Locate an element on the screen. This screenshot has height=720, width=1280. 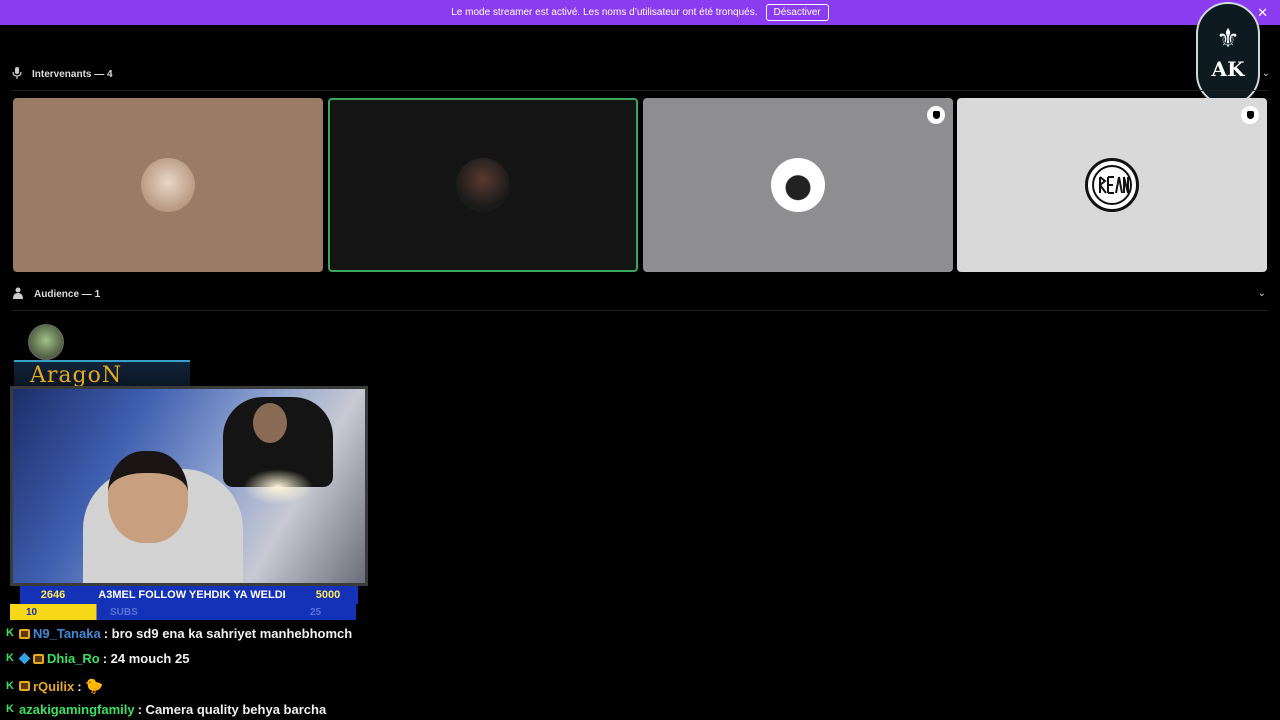
logo-monogram: AK is located at coordinates (1228, 69).